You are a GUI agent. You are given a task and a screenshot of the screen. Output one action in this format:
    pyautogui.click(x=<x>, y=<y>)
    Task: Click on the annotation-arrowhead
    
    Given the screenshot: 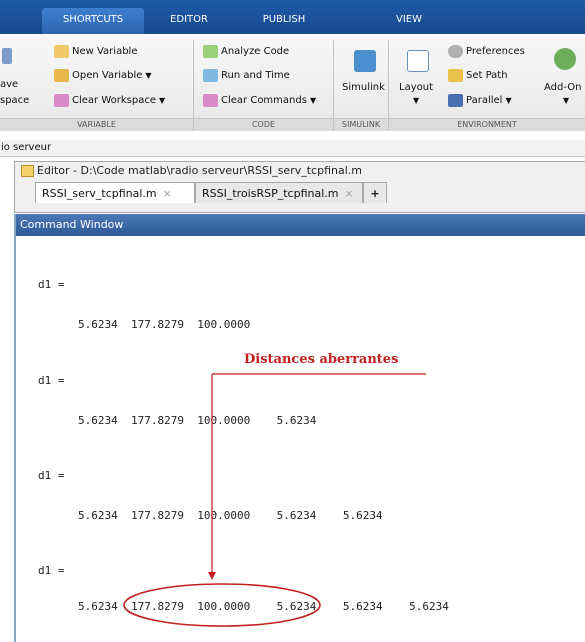 What is the action you would take?
    pyautogui.click(x=212, y=576)
    